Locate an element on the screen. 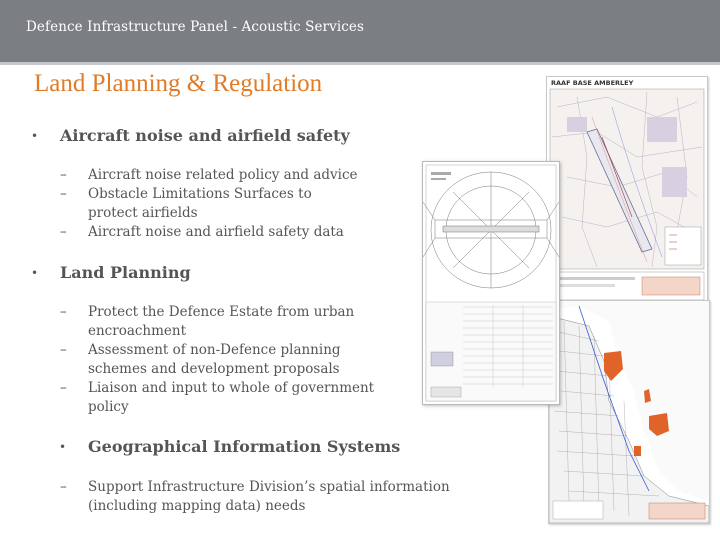 The image size is (720, 540). bullet-heading: Geographical Information Systems is located at coordinates (244, 446).